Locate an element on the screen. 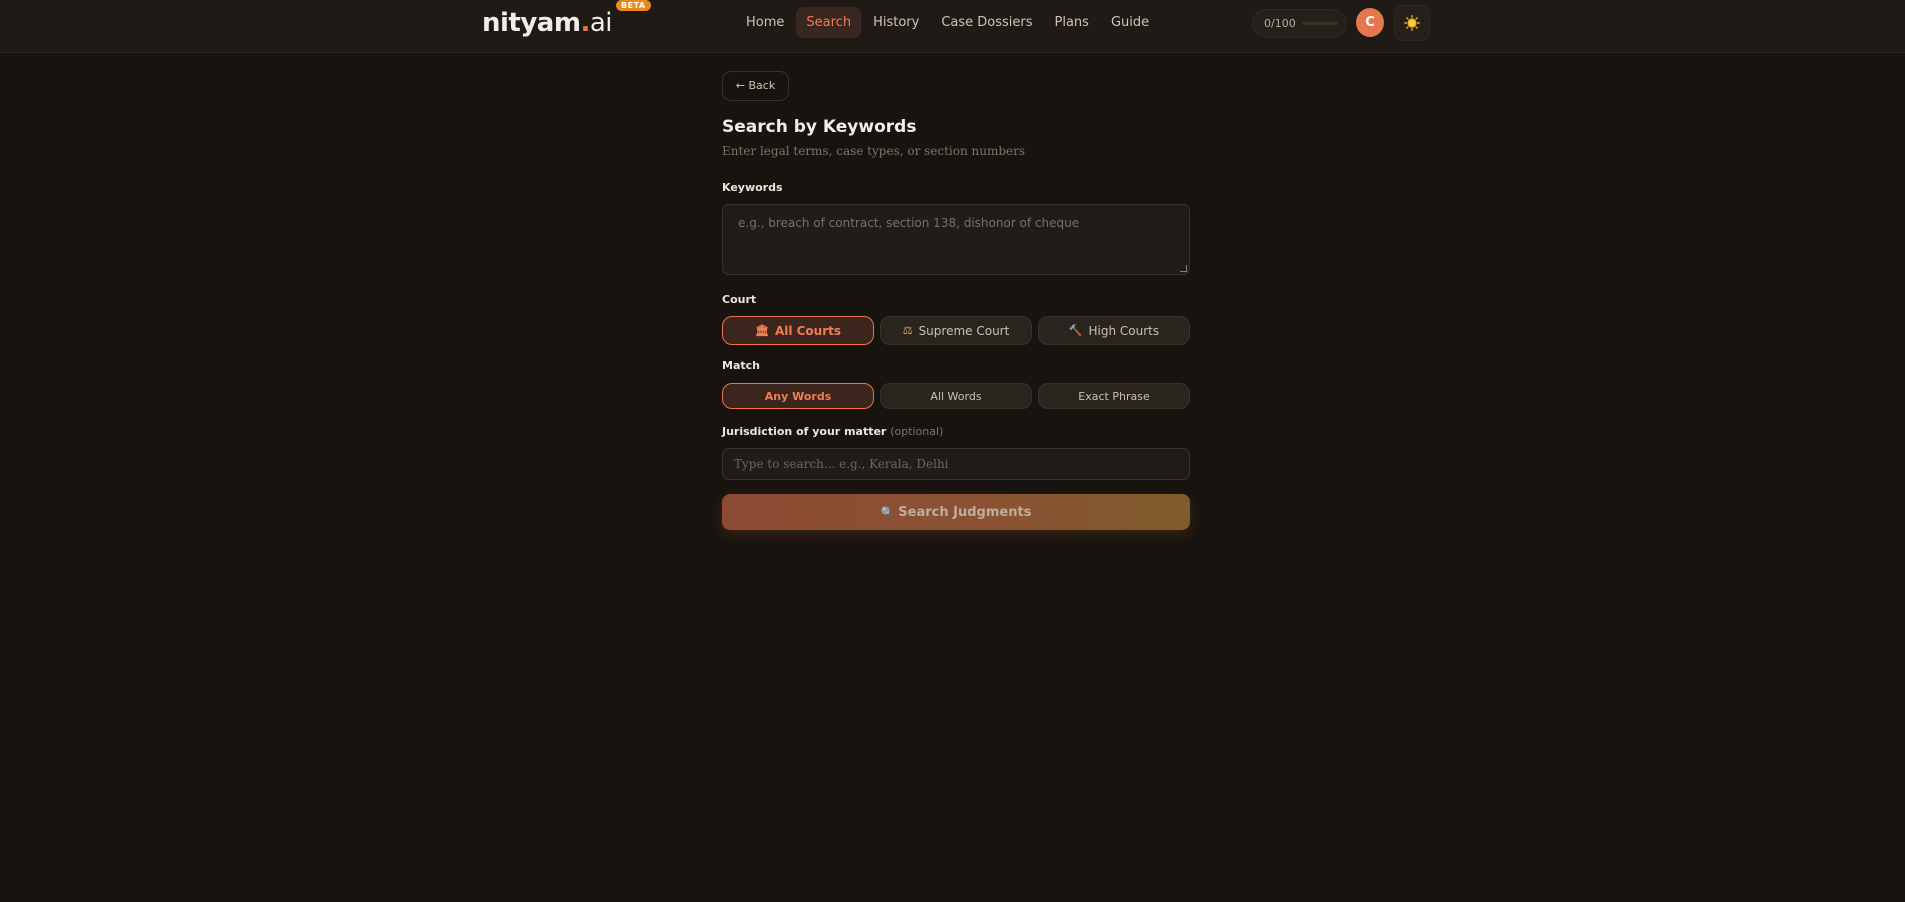  usage-bar is located at coordinates (1319, 23).